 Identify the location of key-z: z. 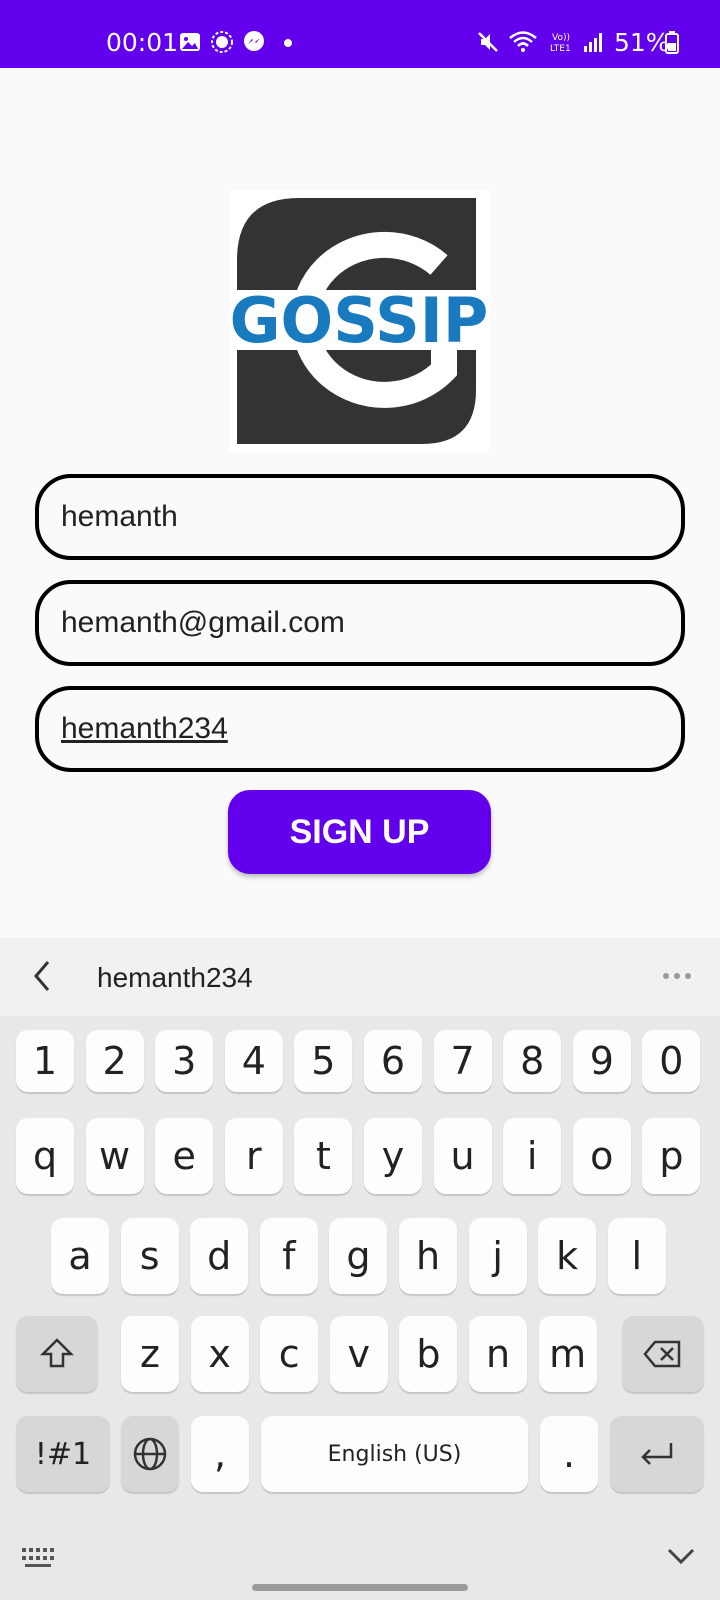
(150, 1354).